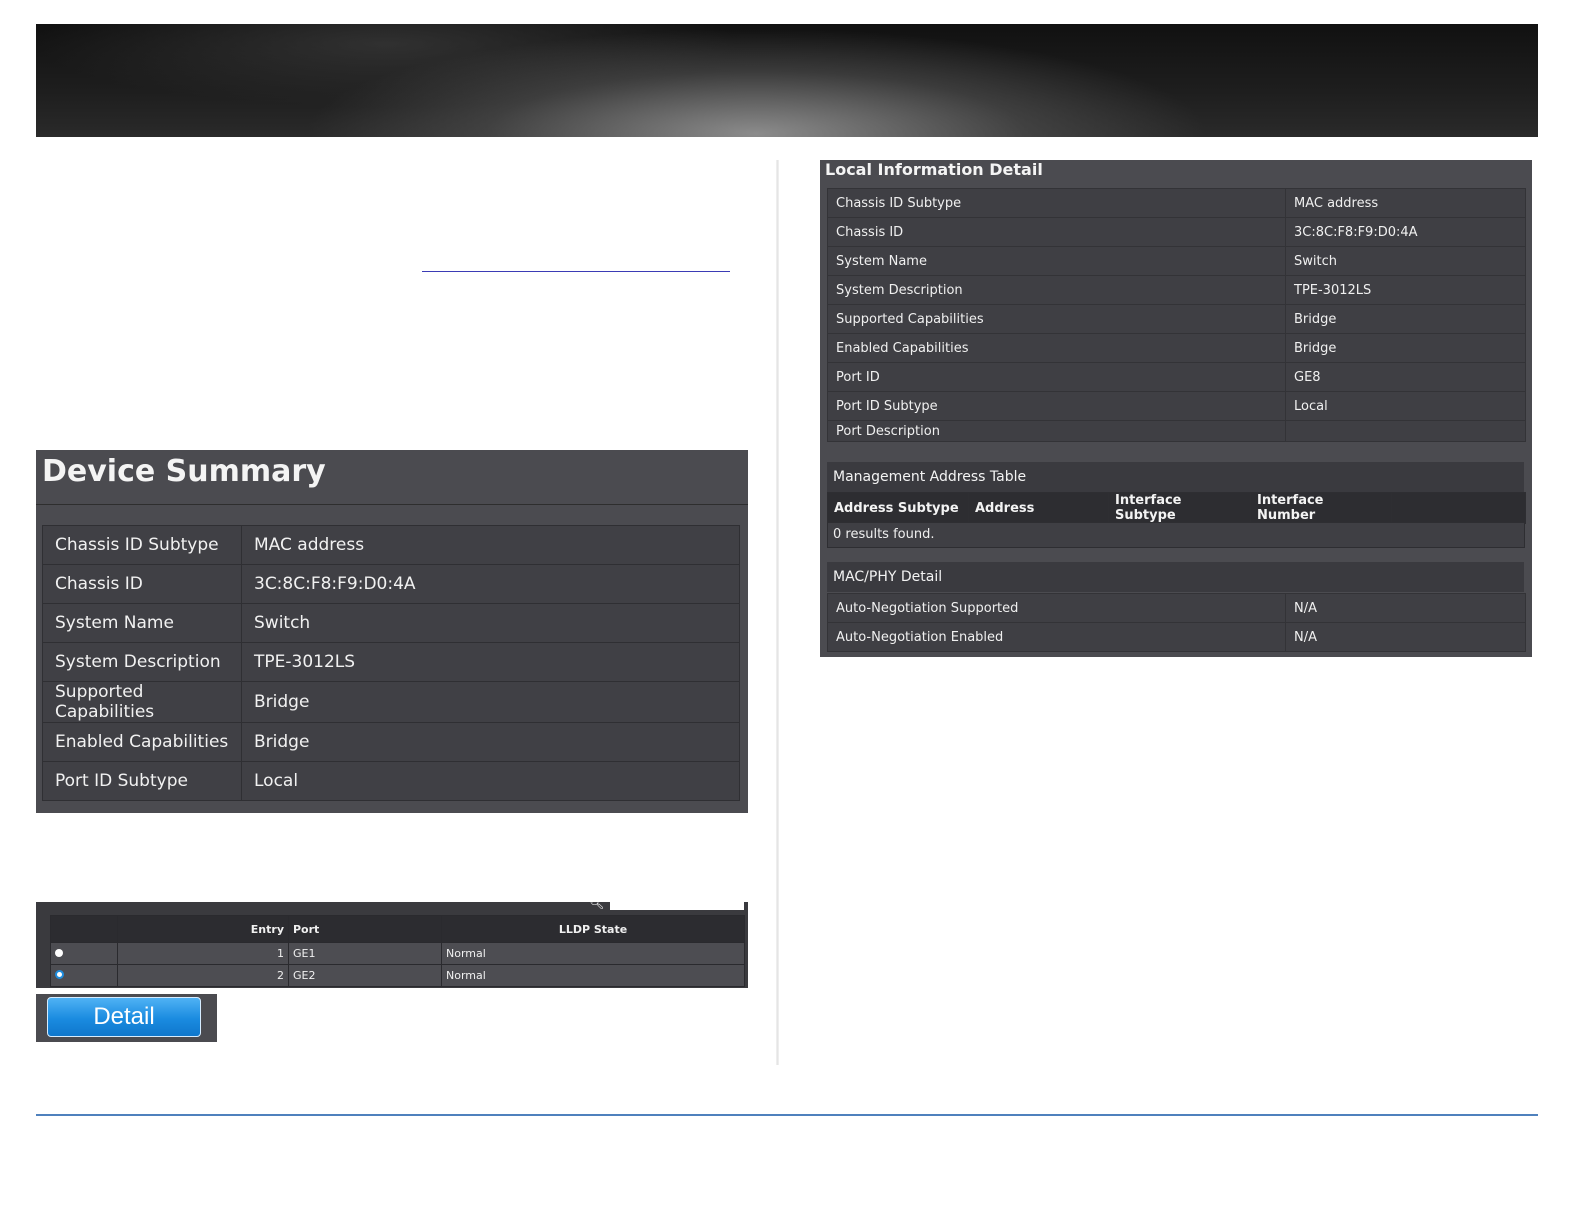 The width and height of the screenshot is (1584, 1224). I want to click on header-banner, so click(787, 80).